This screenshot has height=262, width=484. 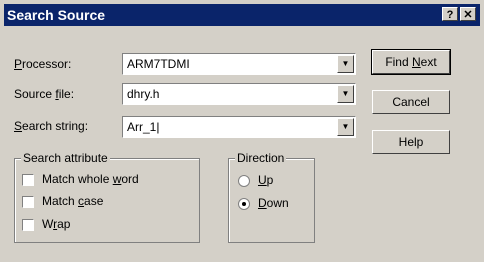 What do you see at coordinates (90, 179) in the screenshot?
I see `match-whole-word-label: Match whole word` at bounding box center [90, 179].